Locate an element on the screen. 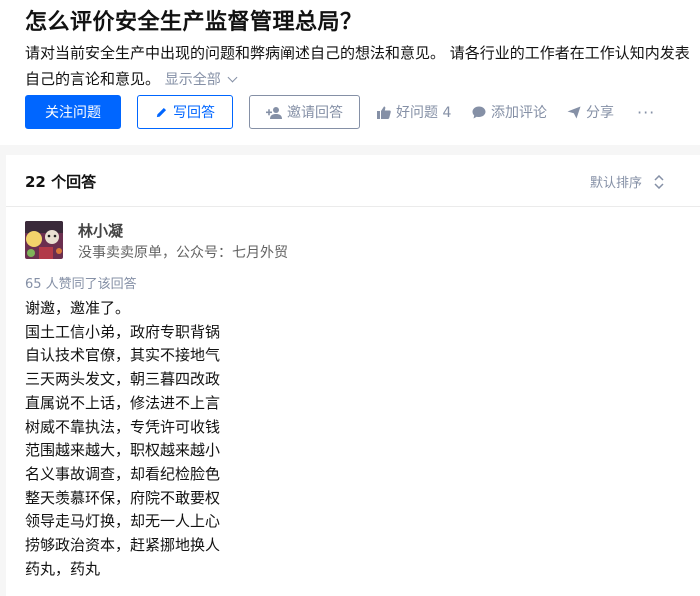 This screenshot has width=700, height=596. answer-line: 国土工信小弟，政府专职背锅 is located at coordinates (123, 331).